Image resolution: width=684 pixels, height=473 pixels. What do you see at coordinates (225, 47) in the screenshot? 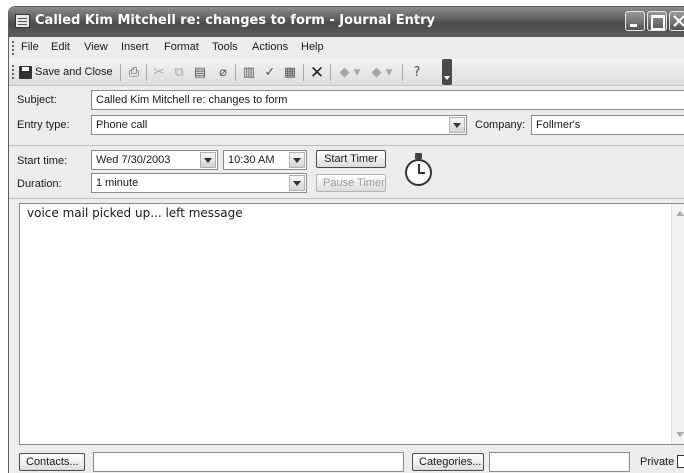
I see `menu-tools: Tools` at bounding box center [225, 47].